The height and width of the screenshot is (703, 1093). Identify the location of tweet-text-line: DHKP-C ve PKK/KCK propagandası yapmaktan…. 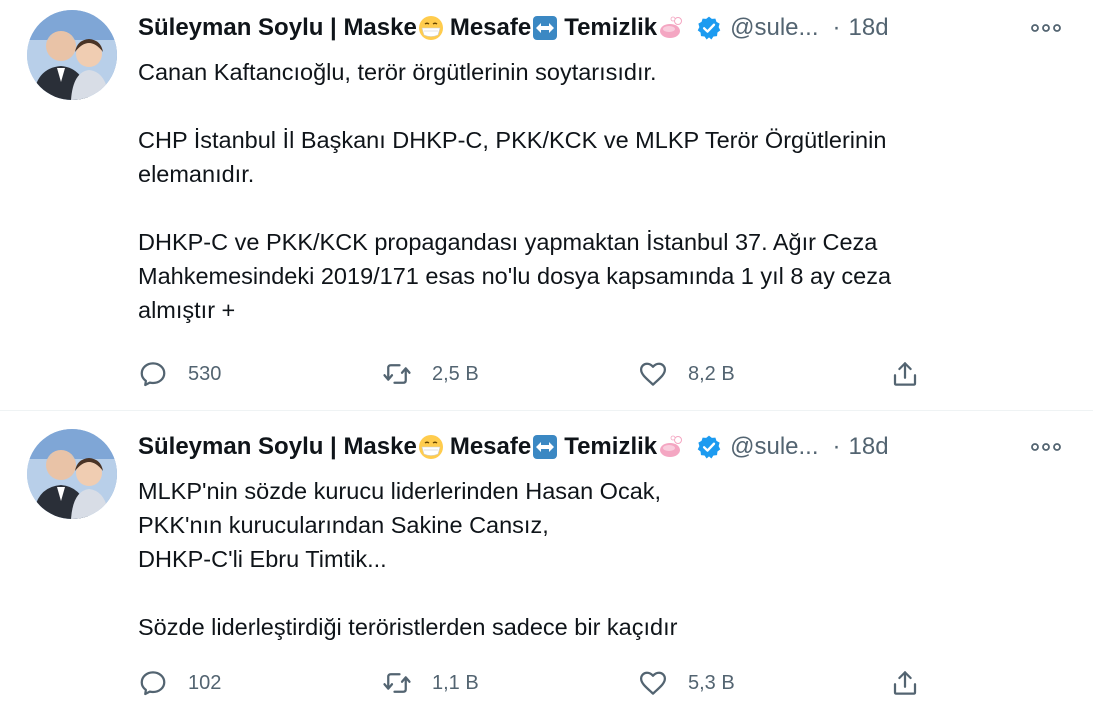
(508, 242).